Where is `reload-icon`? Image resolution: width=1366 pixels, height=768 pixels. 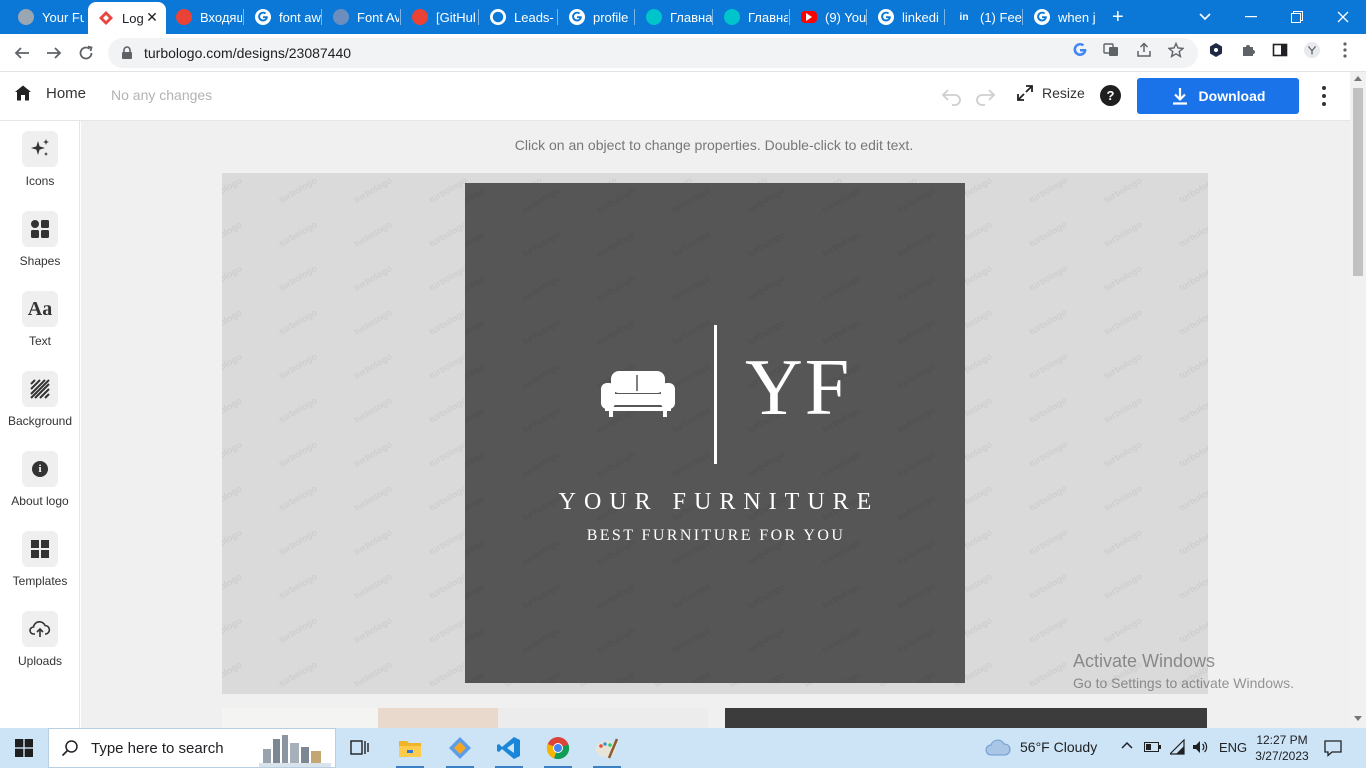 reload-icon is located at coordinates (86, 53).